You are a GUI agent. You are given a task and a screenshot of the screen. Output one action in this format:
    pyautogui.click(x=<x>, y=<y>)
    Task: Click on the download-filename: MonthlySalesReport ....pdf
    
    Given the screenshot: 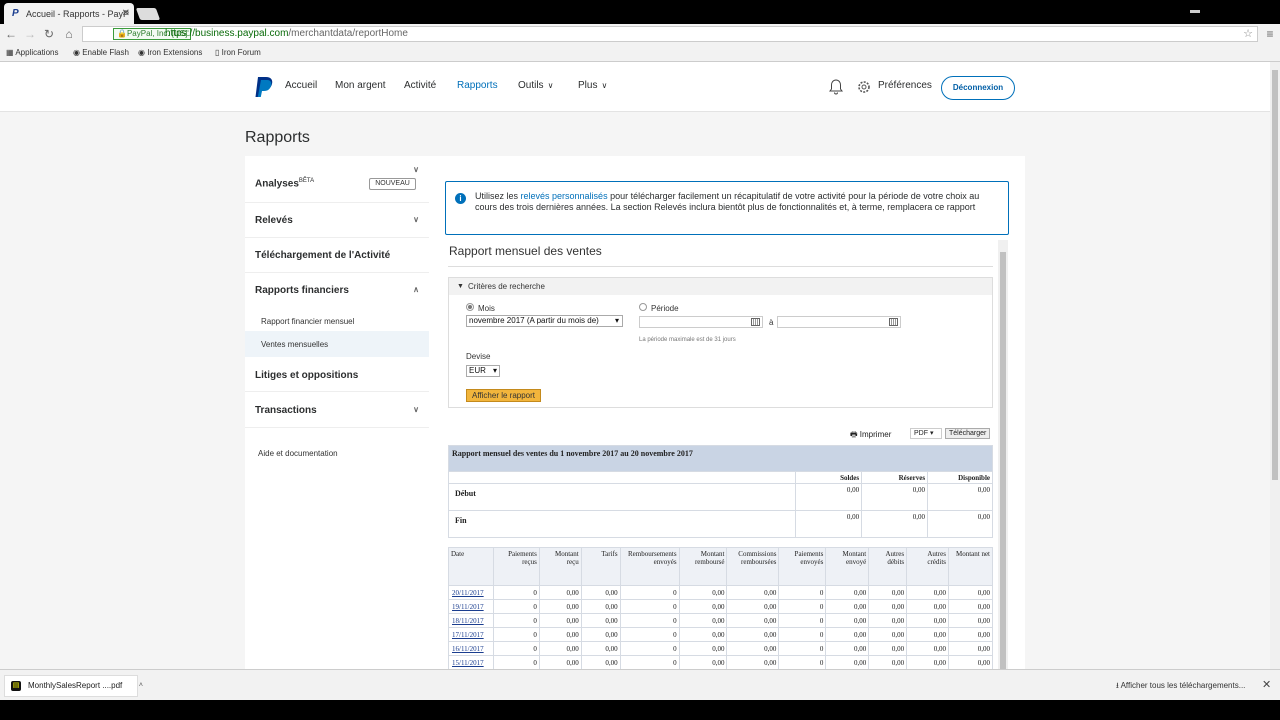 What is the action you would take?
    pyautogui.click(x=75, y=685)
    